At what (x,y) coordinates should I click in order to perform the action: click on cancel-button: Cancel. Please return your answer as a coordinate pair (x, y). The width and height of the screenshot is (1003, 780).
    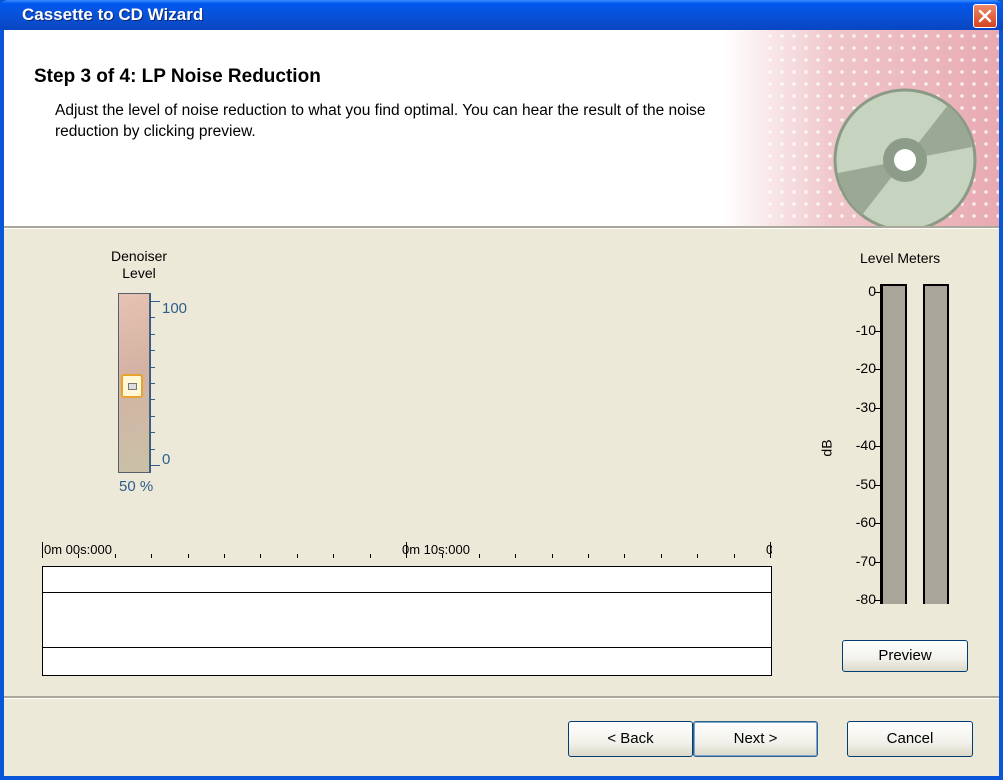
    Looking at the image, I should click on (910, 739).